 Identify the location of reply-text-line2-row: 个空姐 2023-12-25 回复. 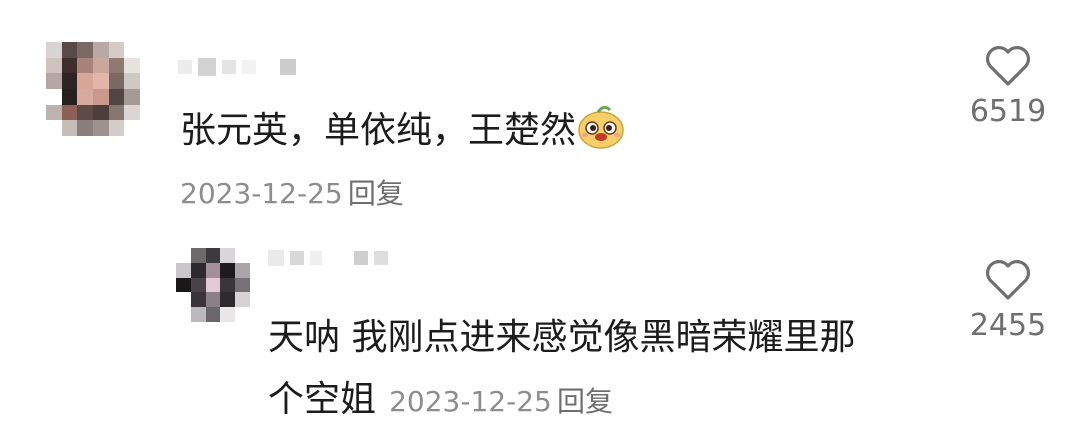
(440, 400).